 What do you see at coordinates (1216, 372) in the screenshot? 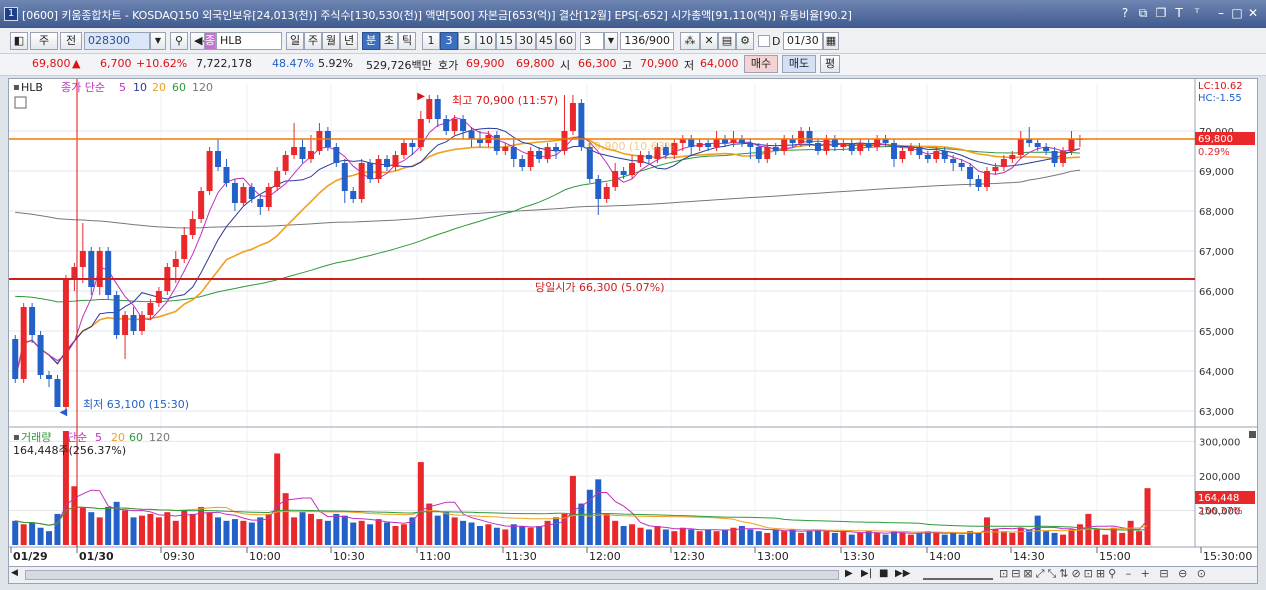
I see `price-tick-label: 64,000` at bounding box center [1216, 372].